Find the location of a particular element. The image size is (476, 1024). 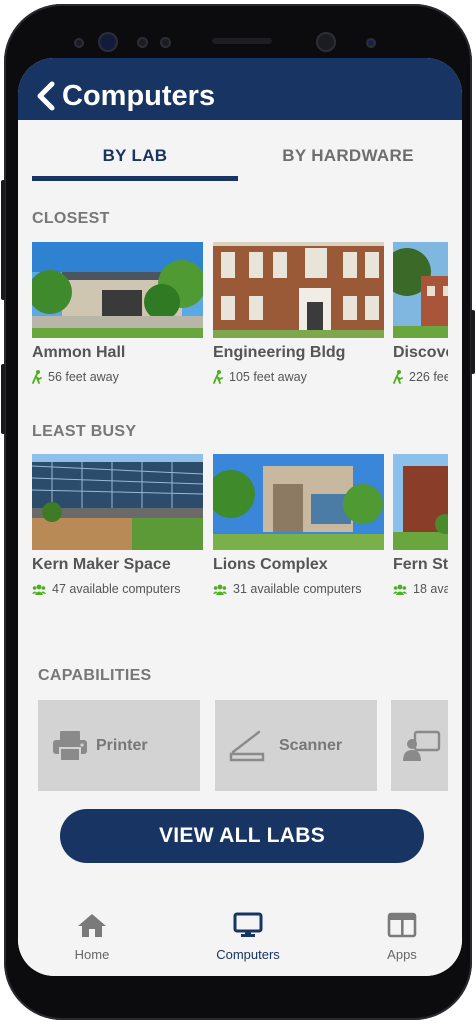

lab-availability: 47 available computers is located at coordinates (117, 589).